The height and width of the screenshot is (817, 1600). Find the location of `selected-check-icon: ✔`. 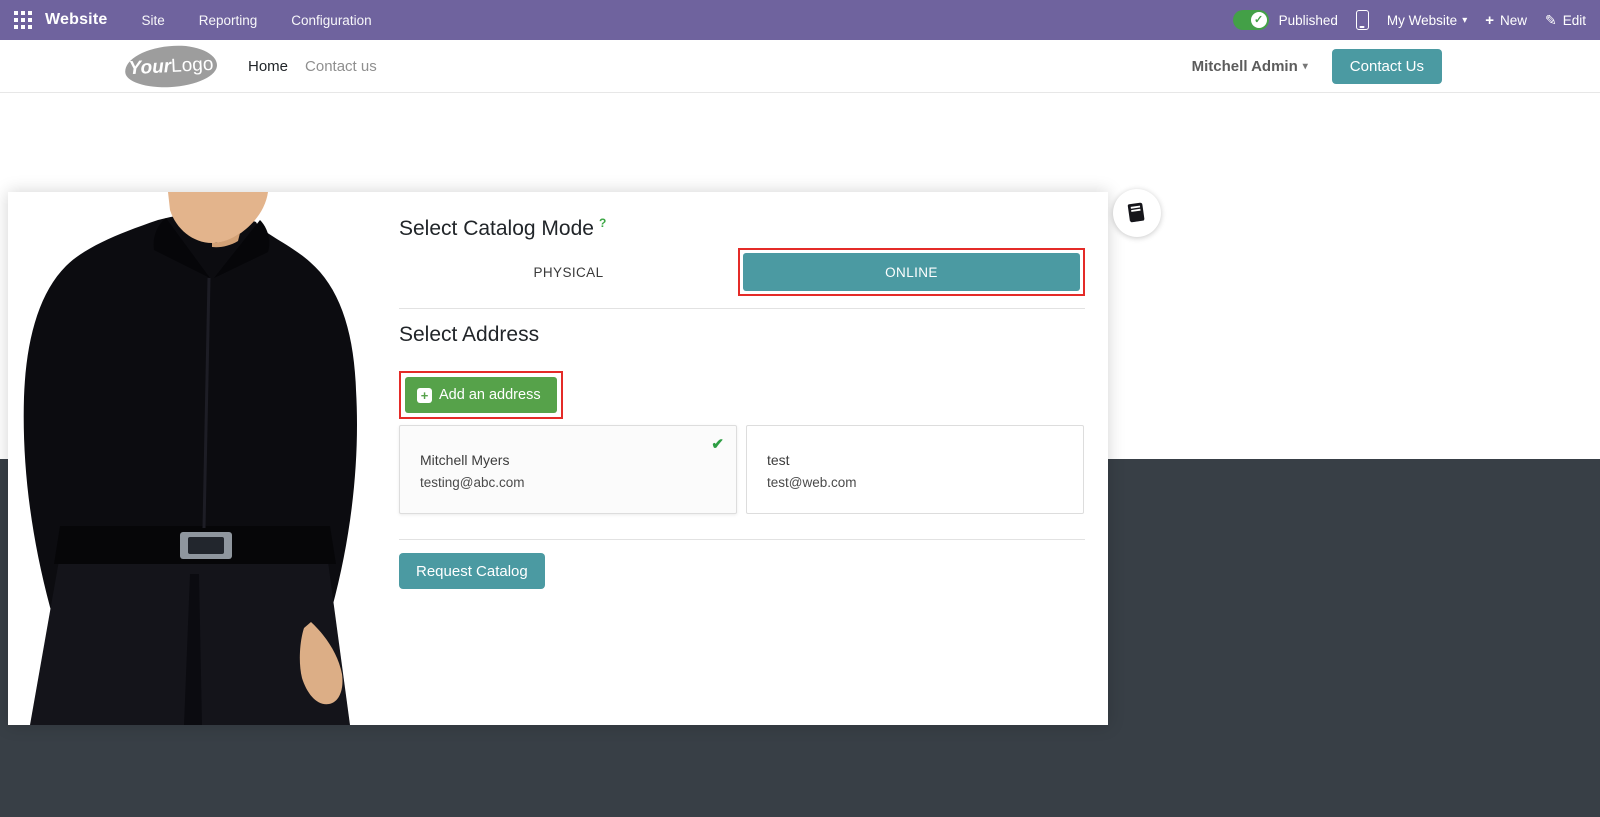

selected-check-icon: ✔ is located at coordinates (717, 444).